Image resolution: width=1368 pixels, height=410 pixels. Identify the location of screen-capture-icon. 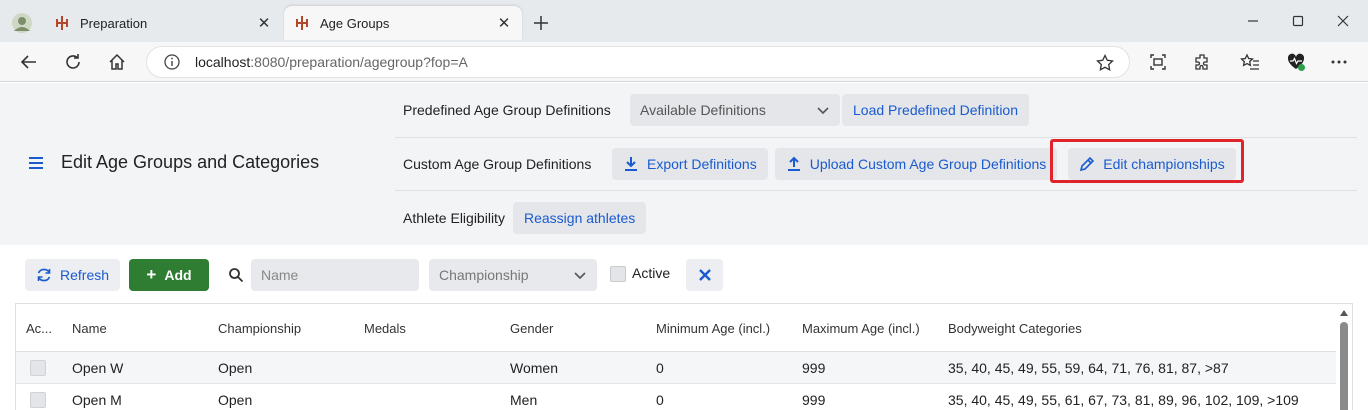
(1158, 62).